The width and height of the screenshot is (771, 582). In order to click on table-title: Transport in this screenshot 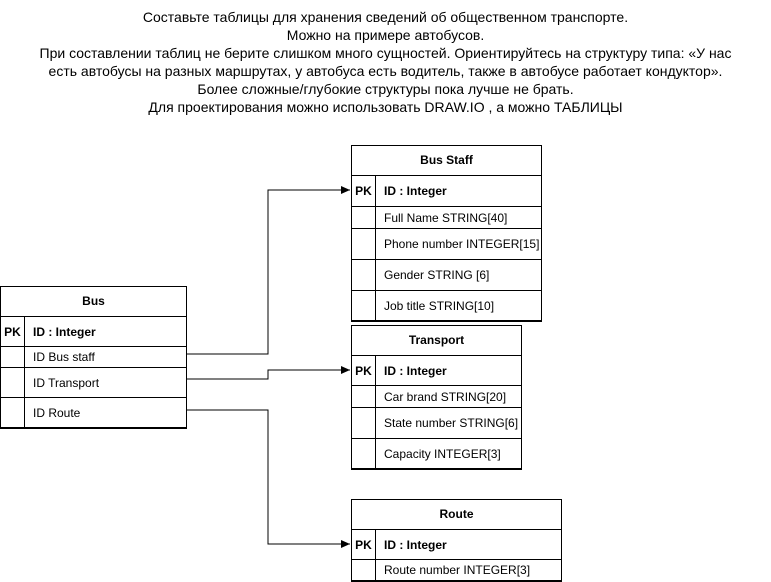, I will do `click(436, 341)`.